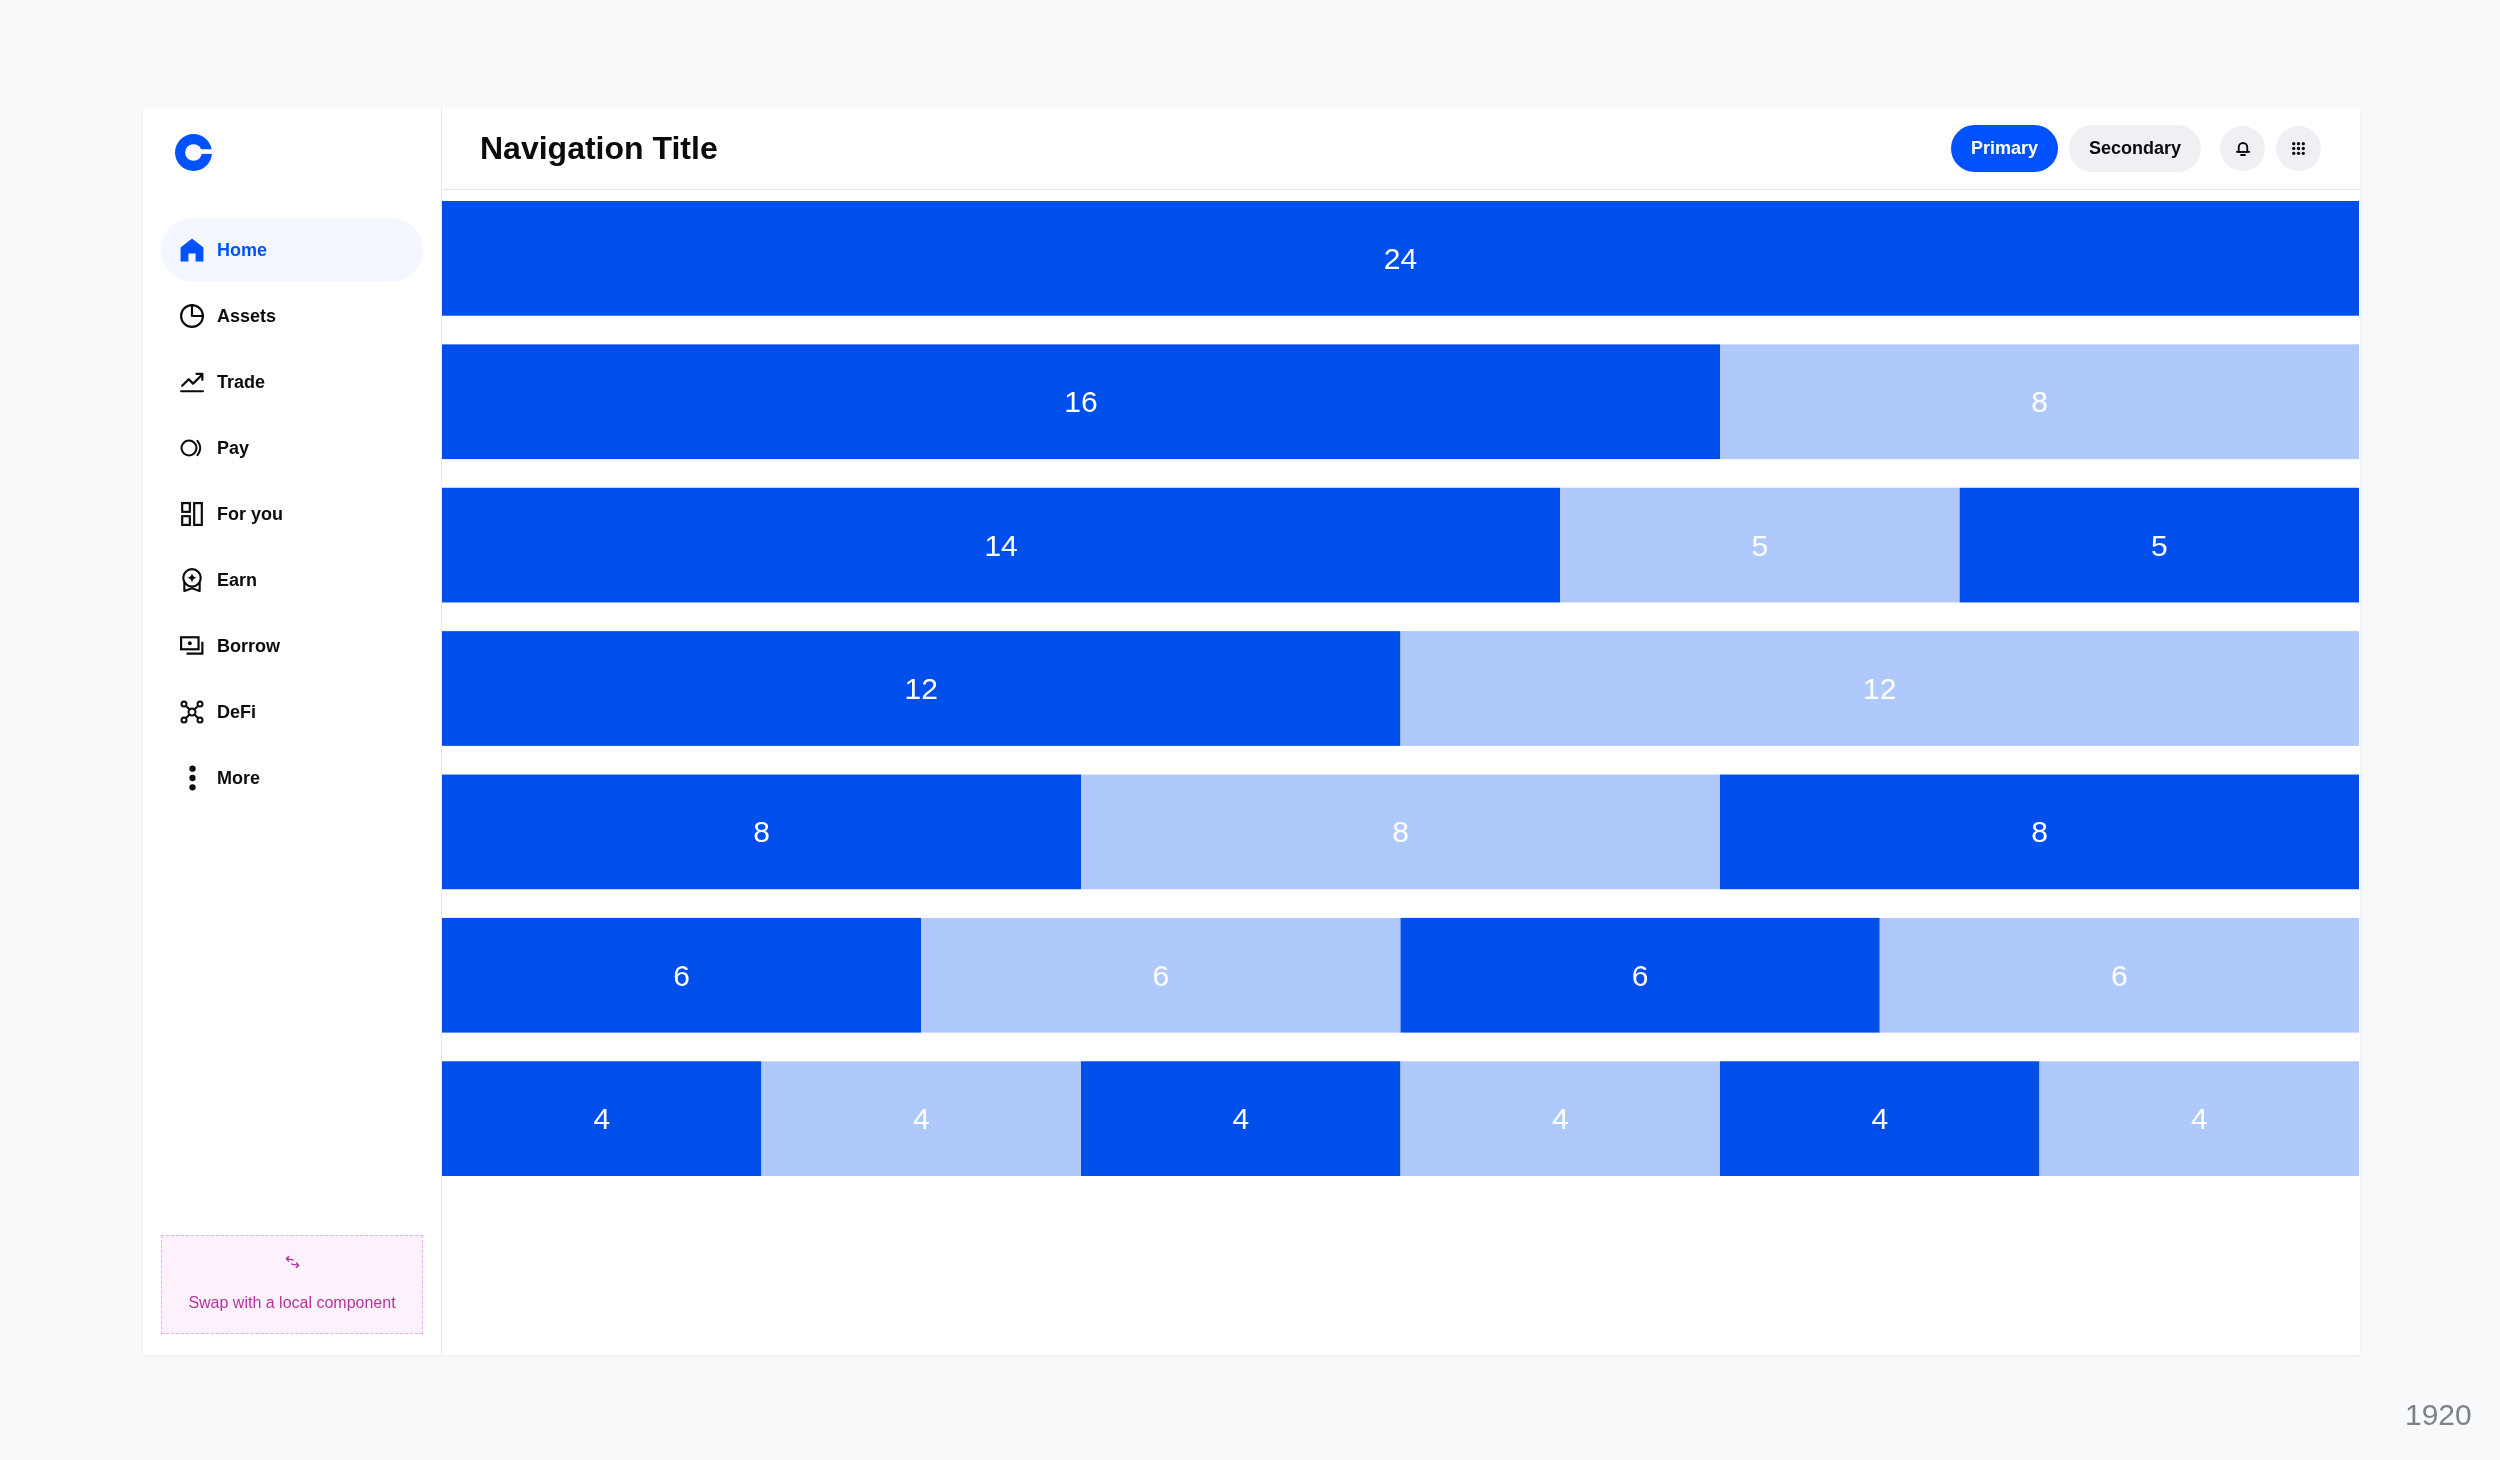  I want to click on layout-icon, so click(192, 514).